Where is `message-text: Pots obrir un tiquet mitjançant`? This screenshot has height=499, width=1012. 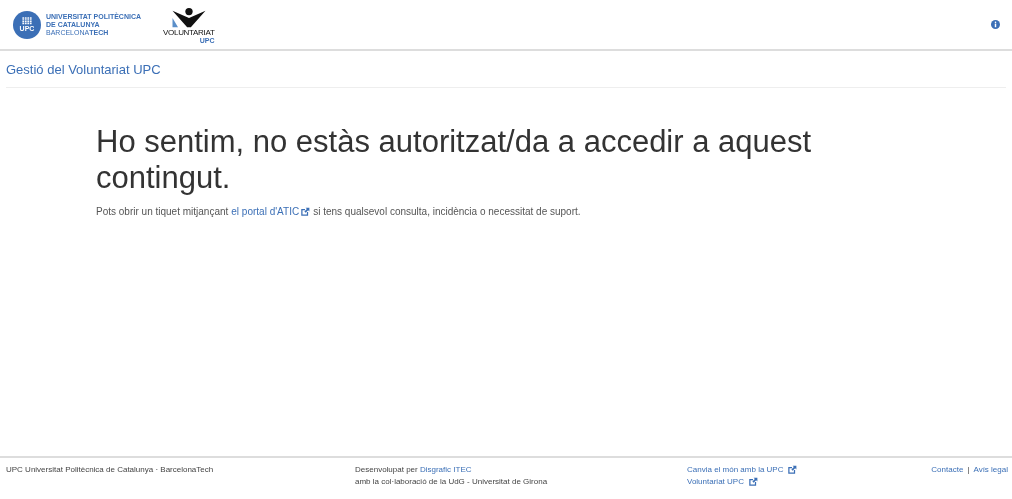
message-text: Pots obrir un tiquet mitjançant is located at coordinates (162, 211).